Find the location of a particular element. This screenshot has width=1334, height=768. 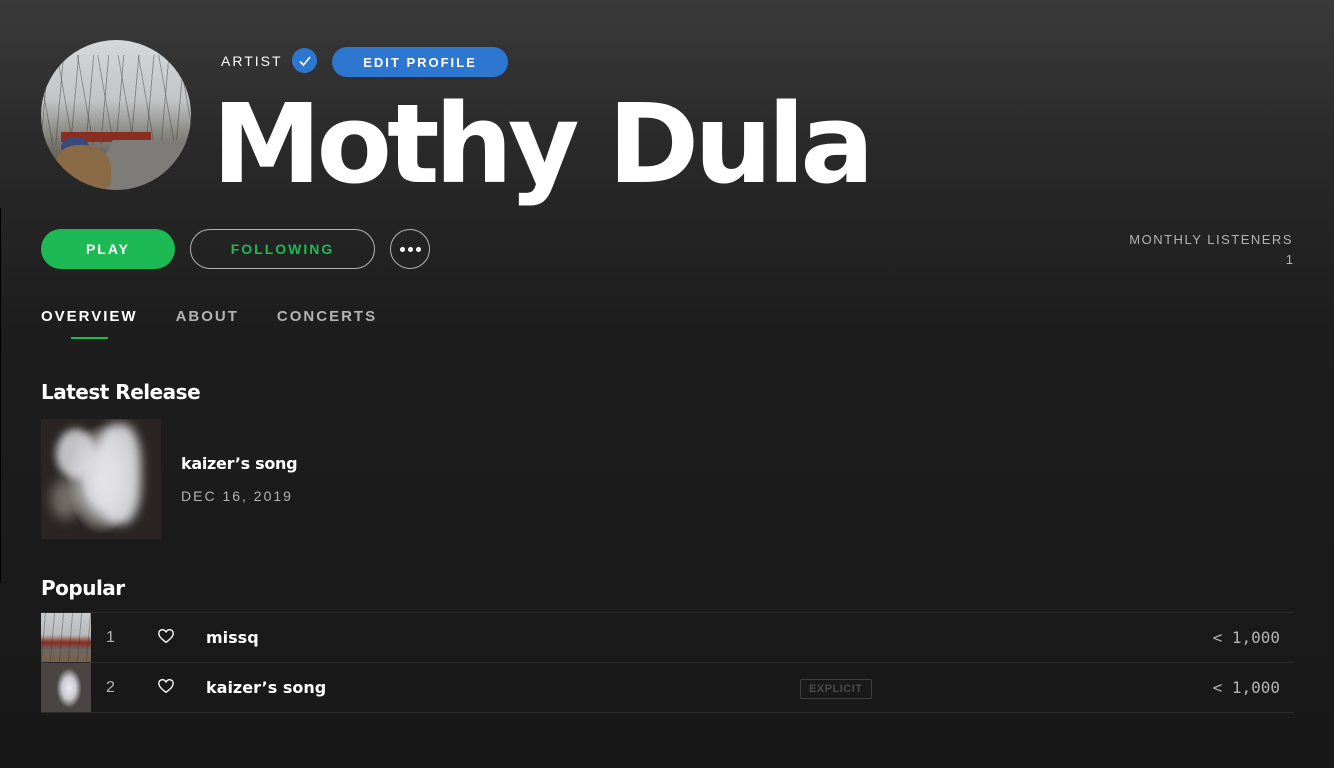

play-button: PLAY is located at coordinates (108, 249).